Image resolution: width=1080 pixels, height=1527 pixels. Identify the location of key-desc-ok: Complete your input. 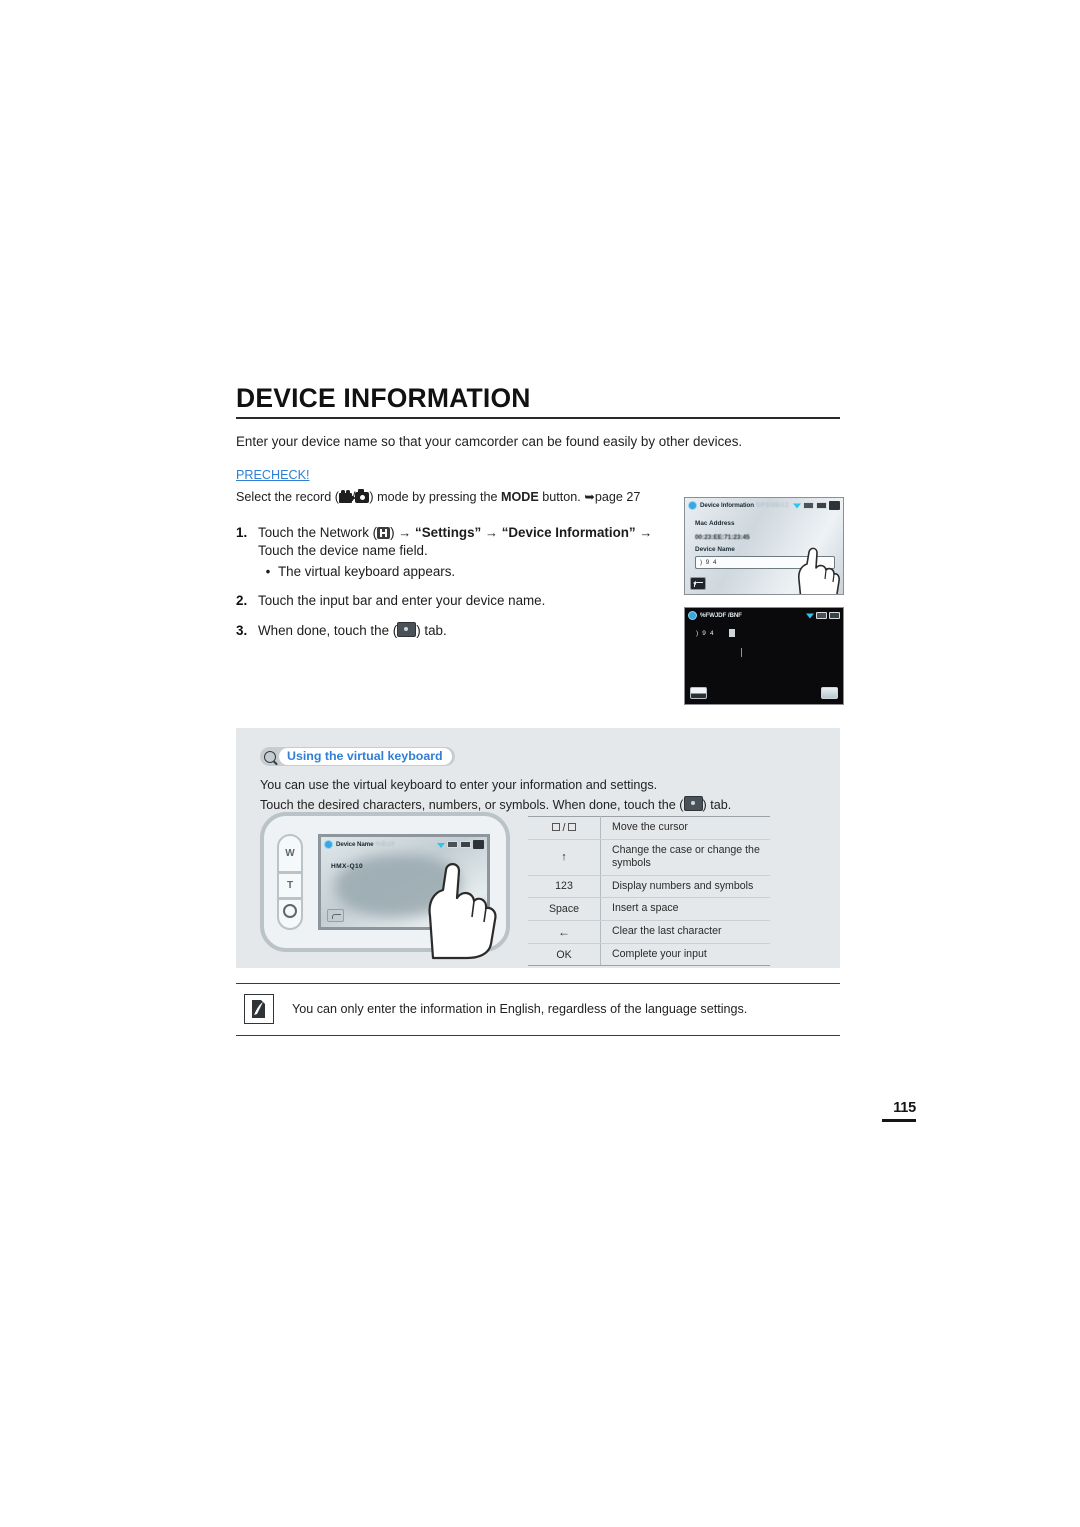
(685, 955).